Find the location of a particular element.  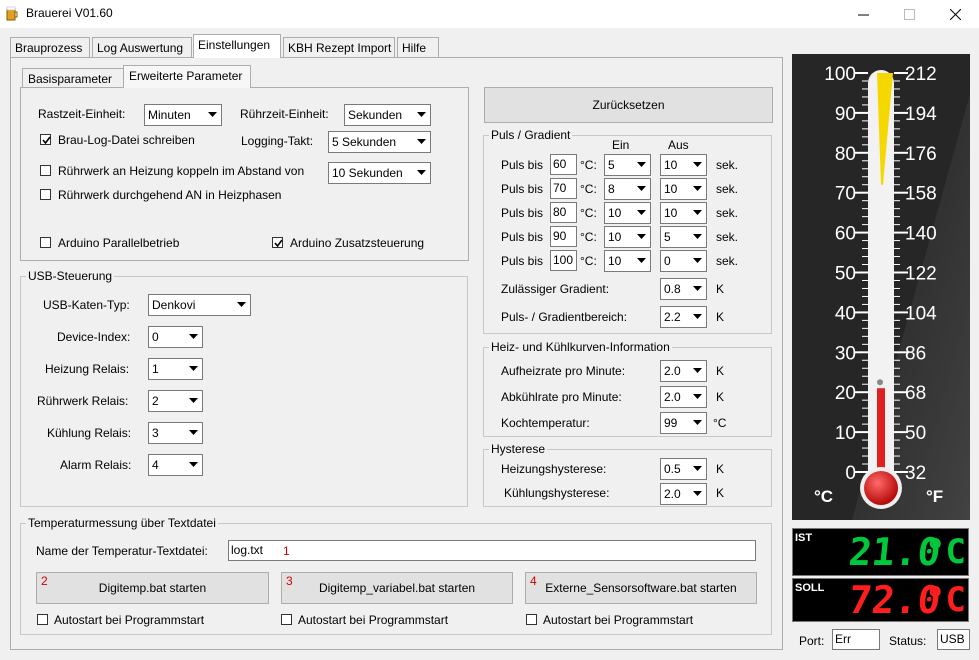

close-icon is located at coordinates (955, 14).